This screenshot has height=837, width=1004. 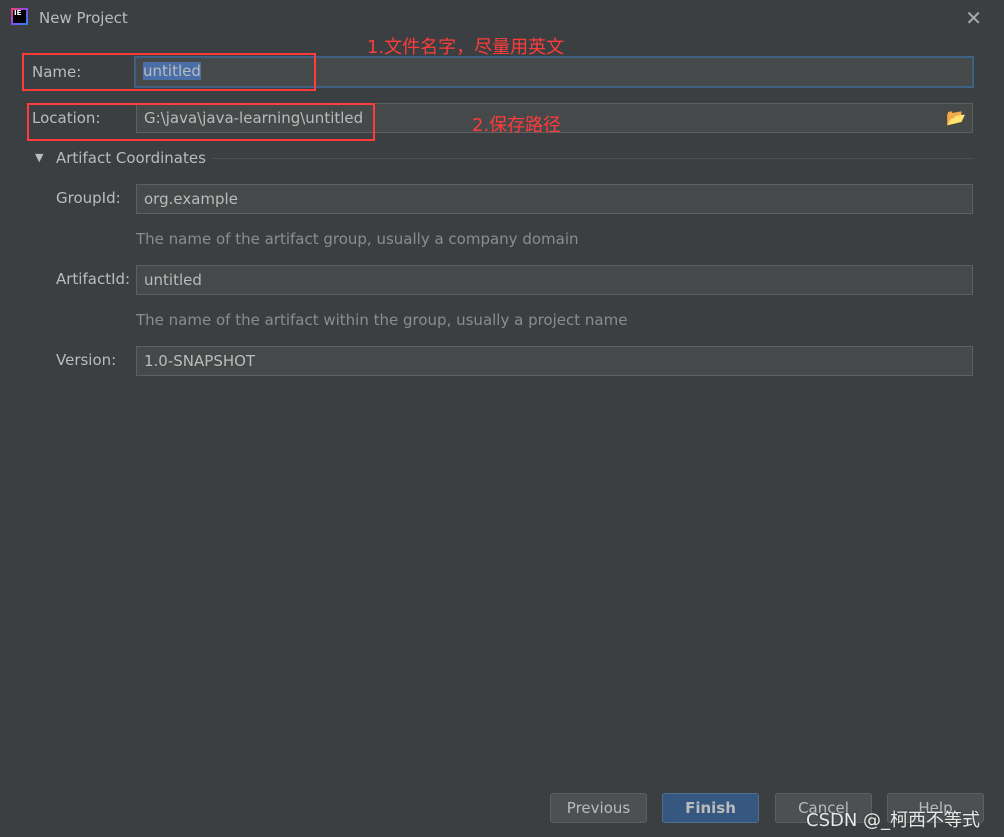 I want to click on section-title: Artifact Coordinates, so click(x=131, y=158).